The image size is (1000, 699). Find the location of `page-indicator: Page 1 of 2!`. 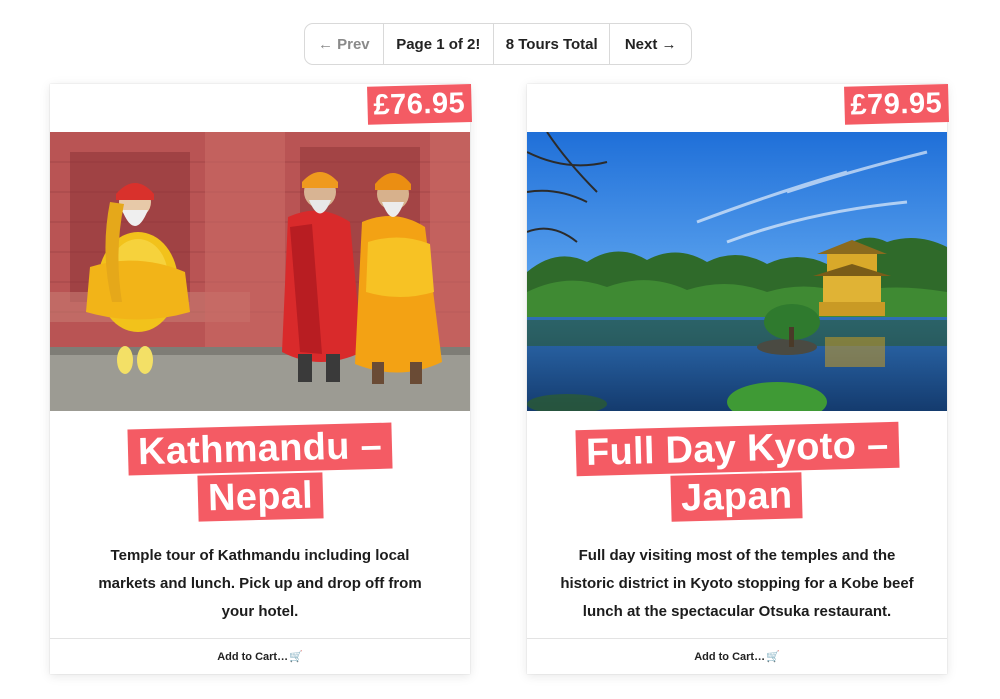

page-indicator: Page 1 of 2! is located at coordinates (439, 44).